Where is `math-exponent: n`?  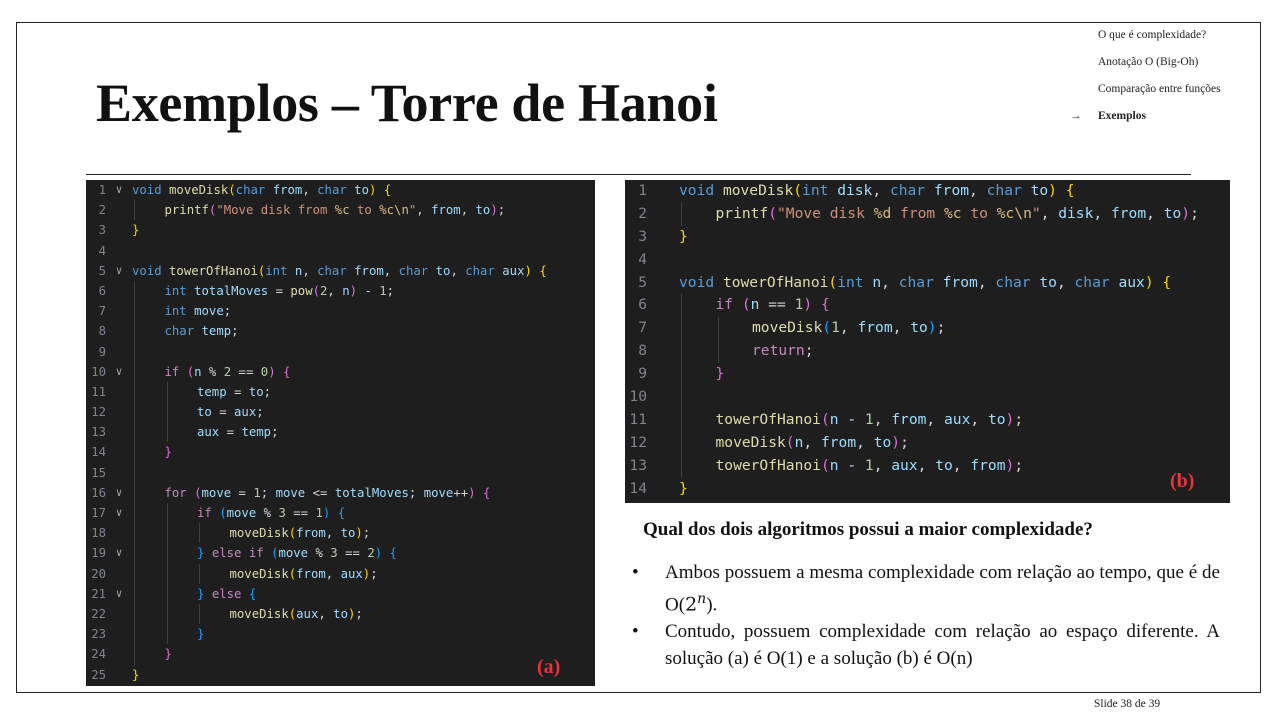 math-exponent: n is located at coordinates (702, 599).